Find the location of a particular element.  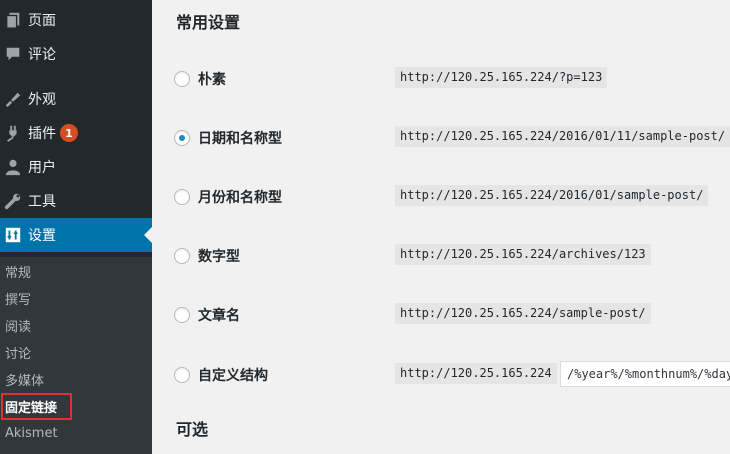

optional-section-title: 可选 is located at coordinates (192, 429).